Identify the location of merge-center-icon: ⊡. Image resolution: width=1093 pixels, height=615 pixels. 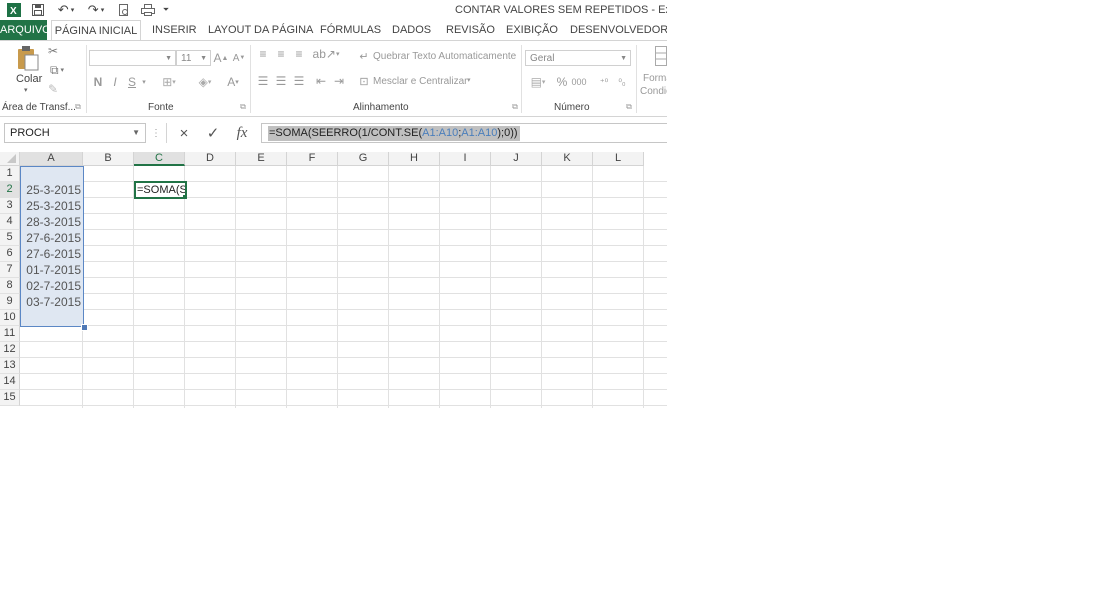
(364, 81).